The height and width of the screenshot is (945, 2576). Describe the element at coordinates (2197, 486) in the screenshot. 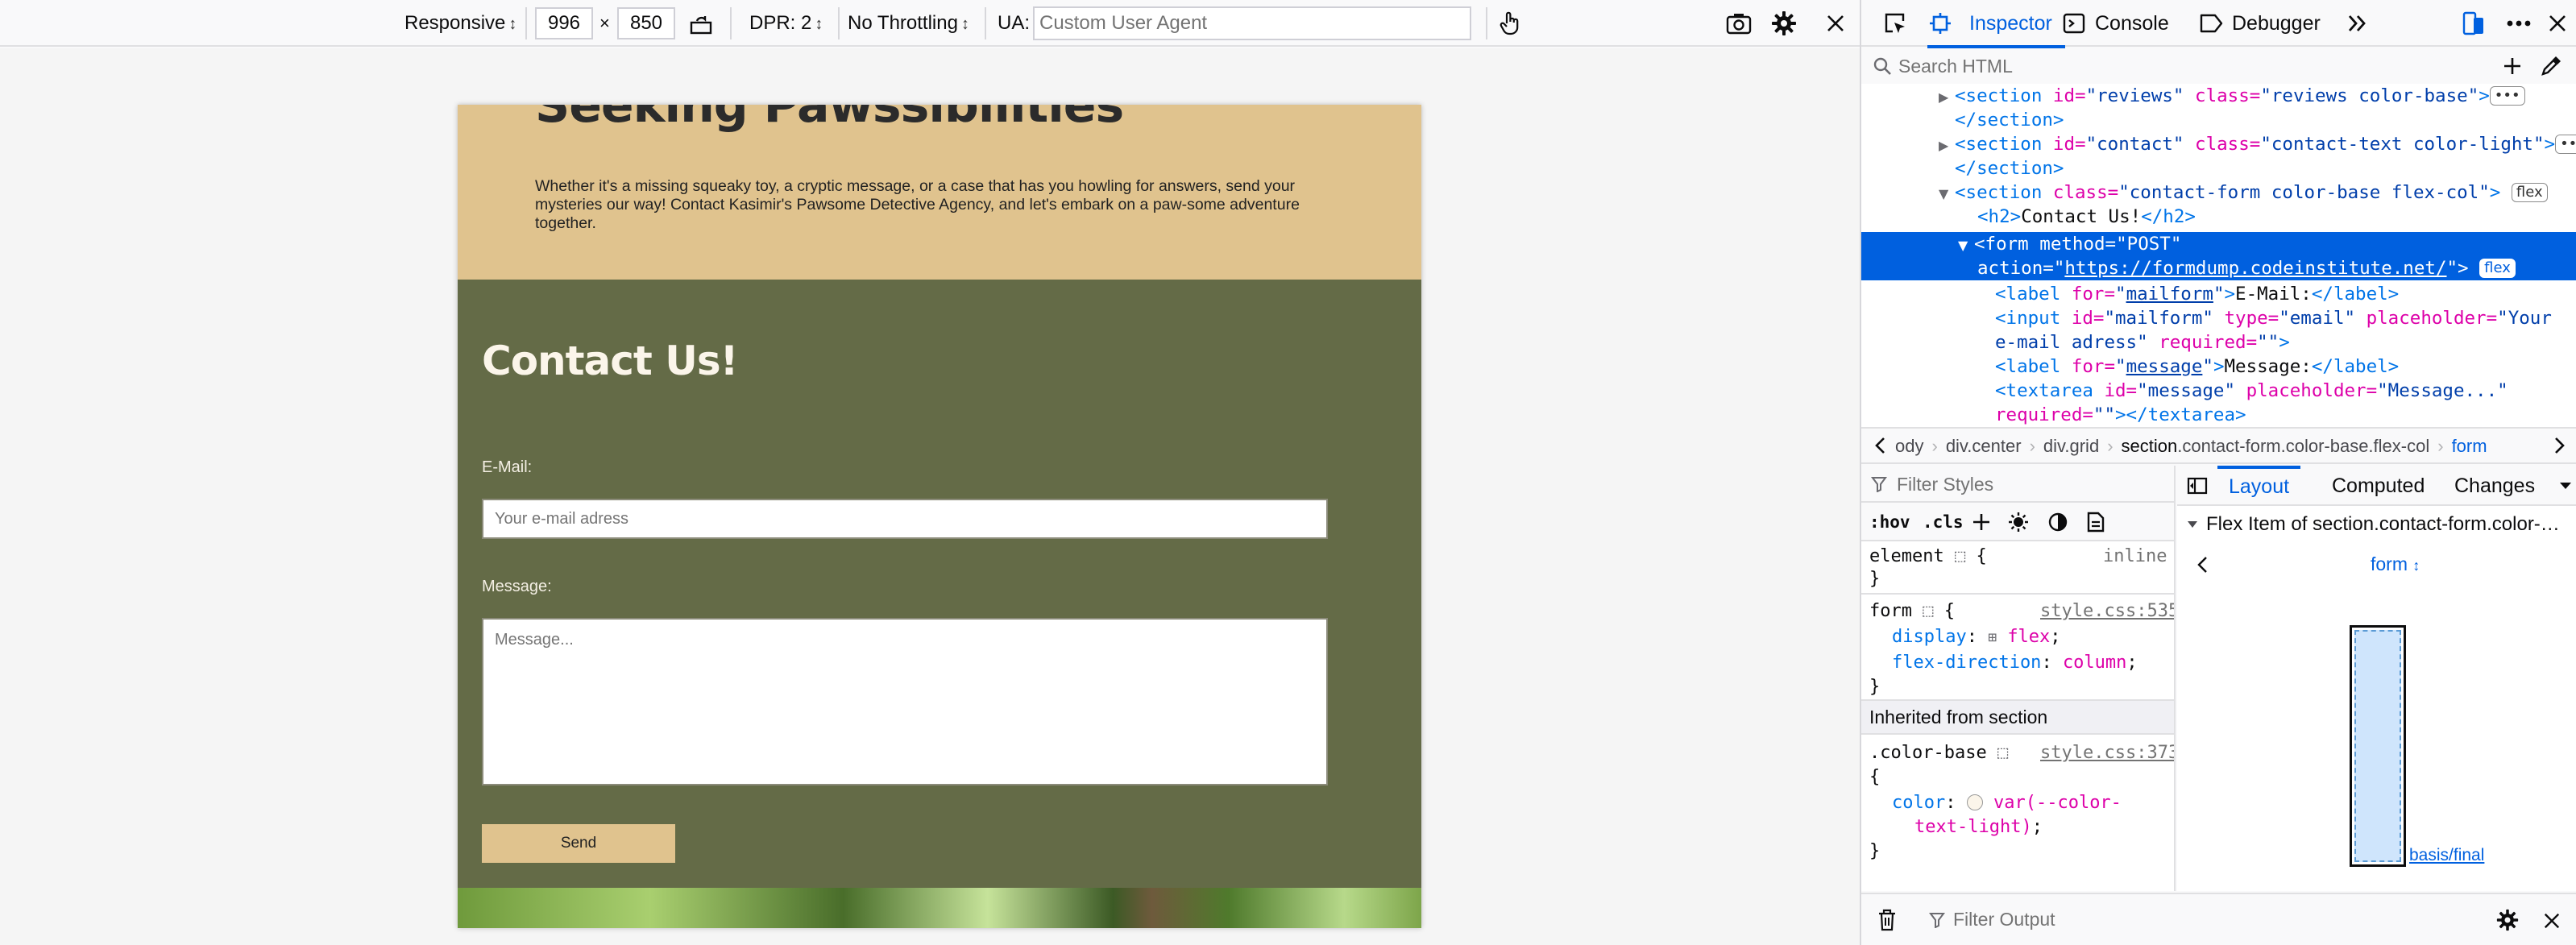

I see `toggle-sidebar-icon` at that location.